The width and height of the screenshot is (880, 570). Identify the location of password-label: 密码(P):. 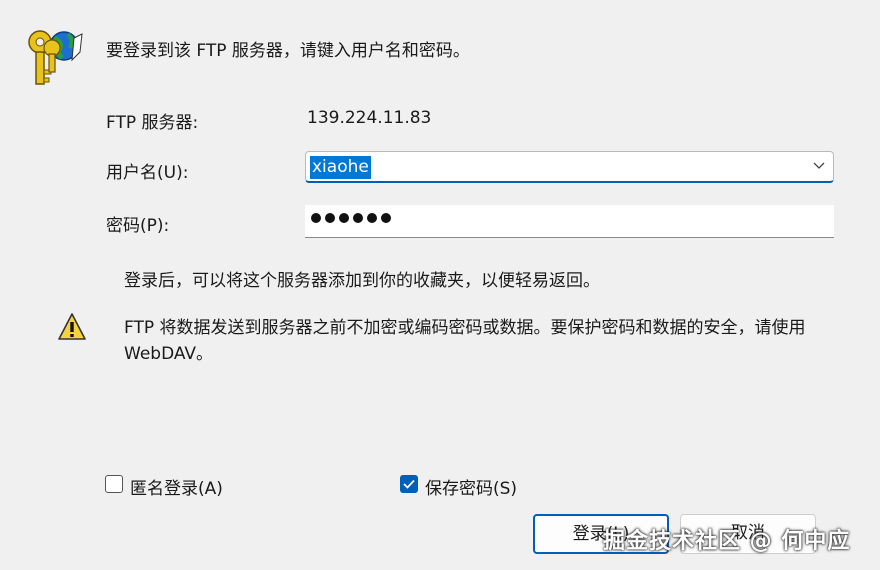
(138, 226).